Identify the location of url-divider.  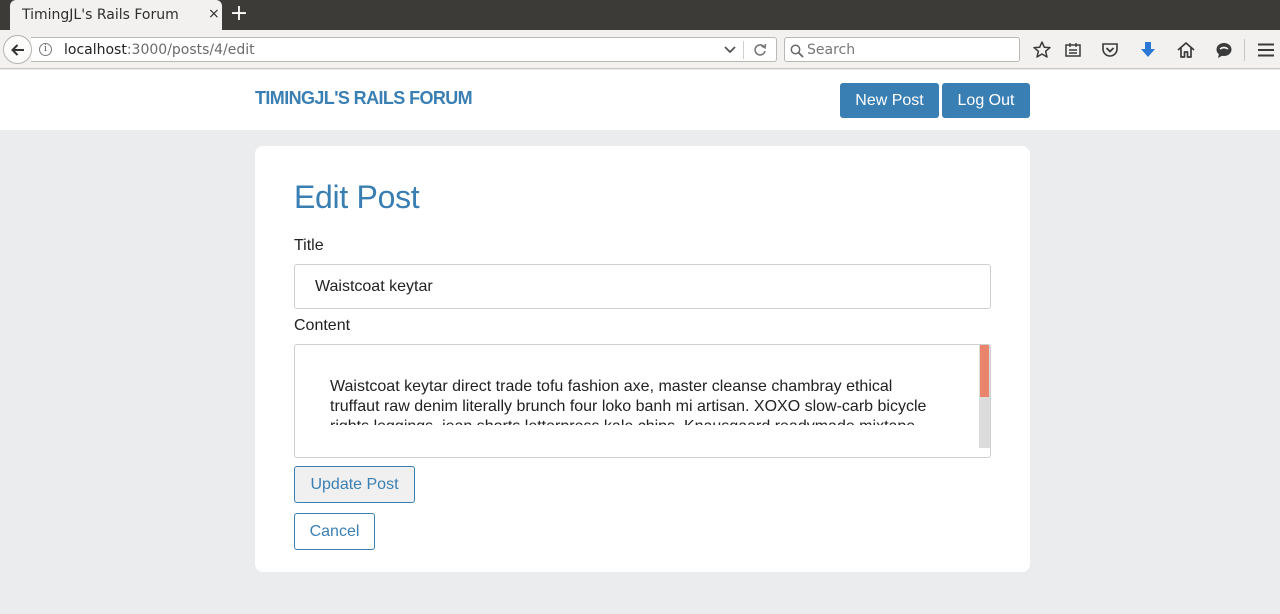
(743, 50).